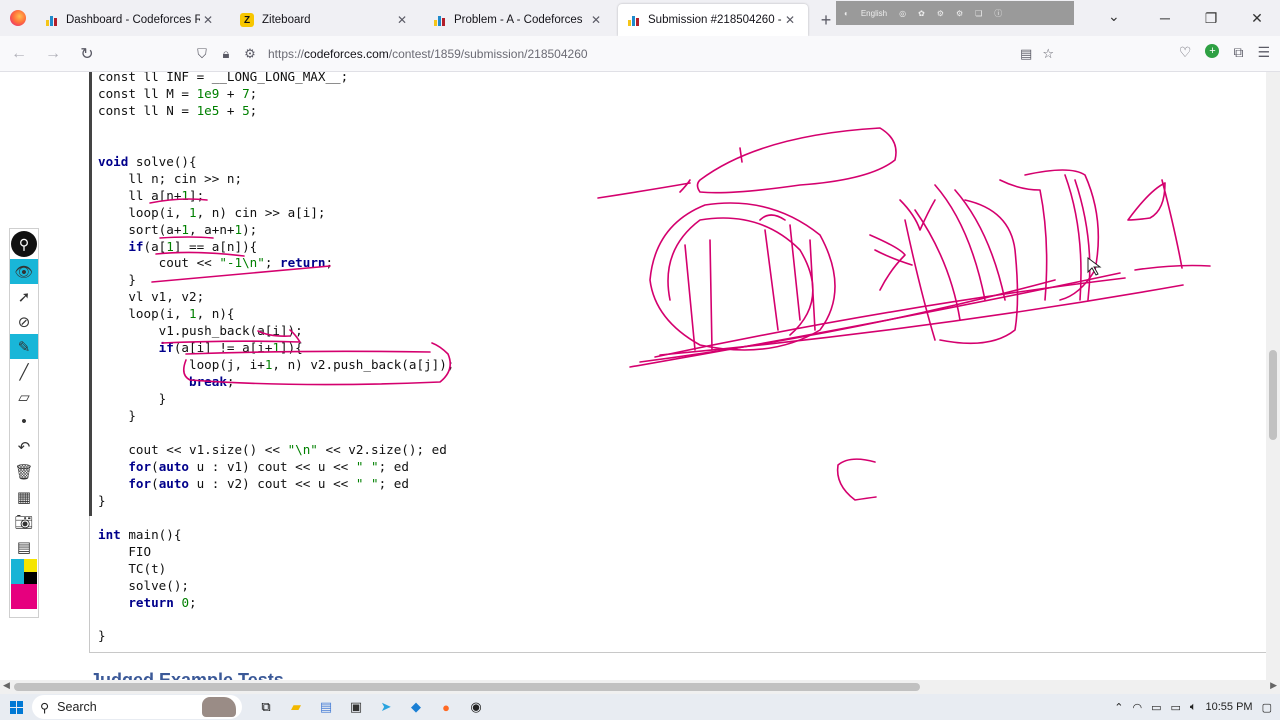 The image size is (1280, 720). What do you see at coordinates (250, 54) in the screenshot?
I see `permissions-icon: ⚙` at bounding box center [250, 54].